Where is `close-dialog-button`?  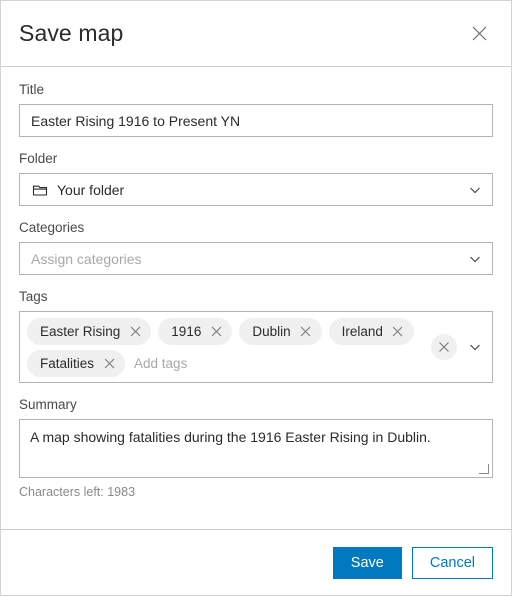 close-dialog-button is located at coordinates (479, 34).